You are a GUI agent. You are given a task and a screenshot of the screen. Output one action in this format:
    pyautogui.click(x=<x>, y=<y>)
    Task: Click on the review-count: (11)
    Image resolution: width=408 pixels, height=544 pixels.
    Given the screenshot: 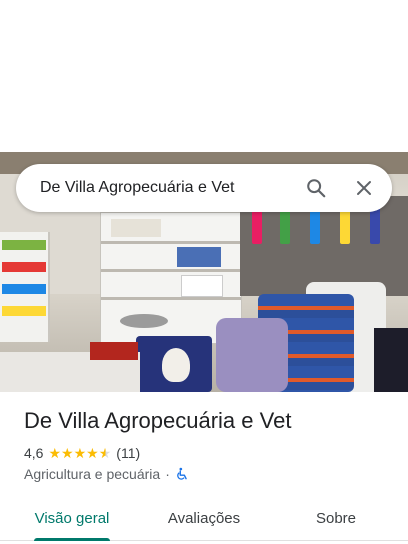 What is the action you would take?
    pyautogui.click(x=128, y=453)
    